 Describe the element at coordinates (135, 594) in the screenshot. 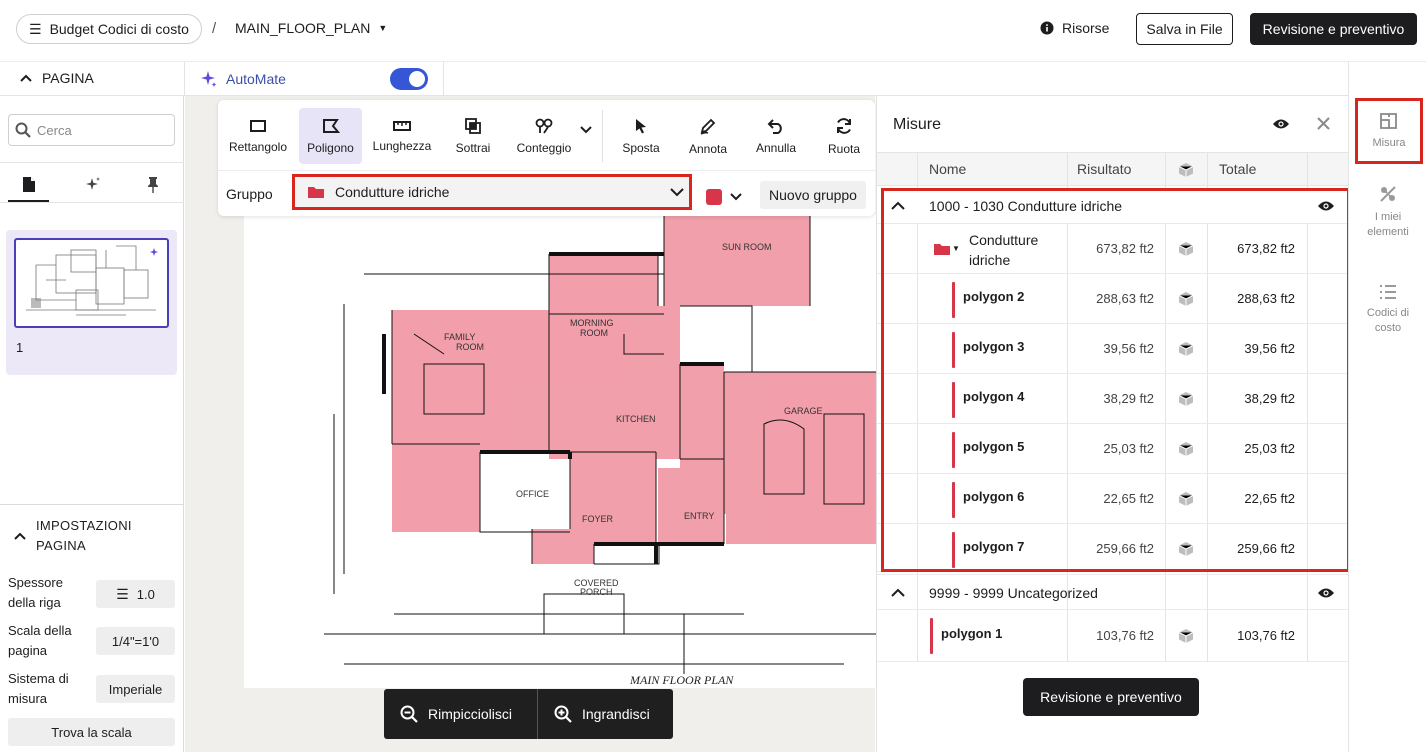

I see `line-thickness-field: ☰ 1.0` at that location.